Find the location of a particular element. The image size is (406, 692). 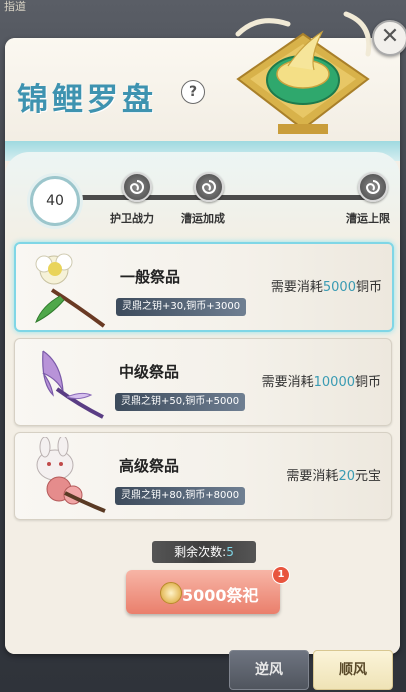

offering-reward-tag: 灵鼎之钥+50,铜币+5000 is located at coordinates (180, 402).